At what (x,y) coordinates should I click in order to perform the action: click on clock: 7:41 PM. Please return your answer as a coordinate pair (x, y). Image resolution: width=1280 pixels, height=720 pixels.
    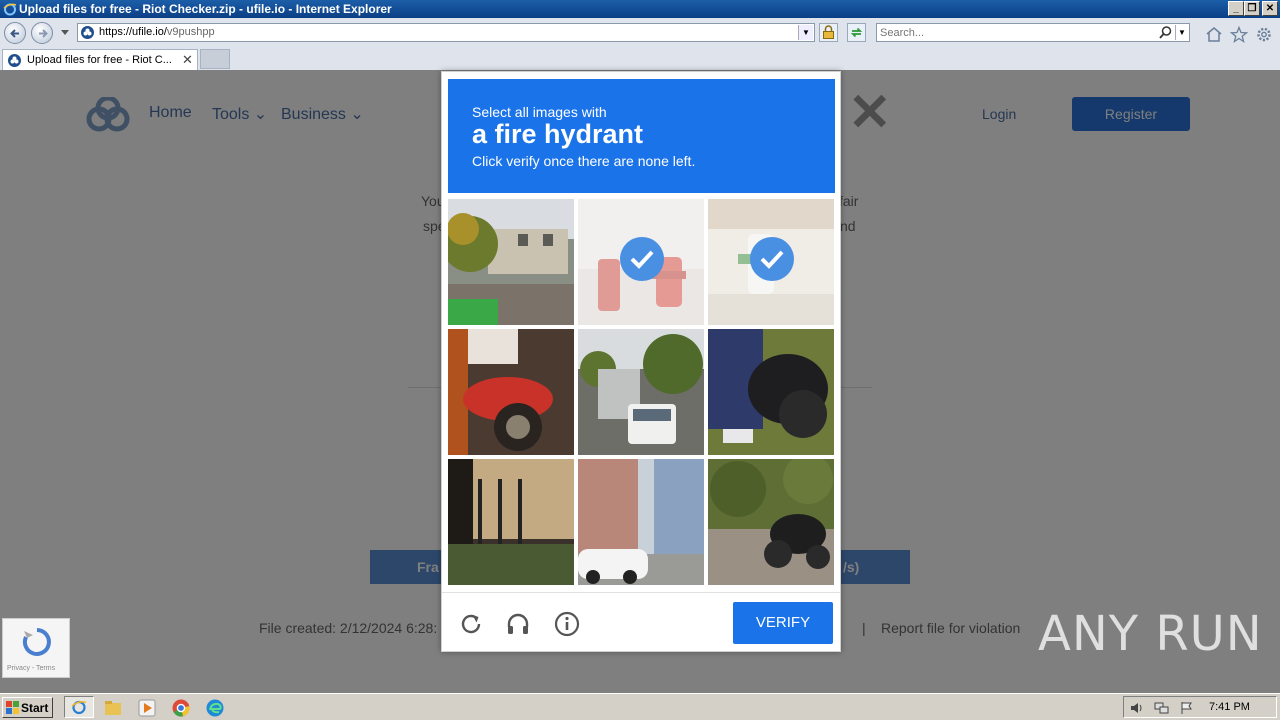
    Looking at the image, I should click on (1229, 707).